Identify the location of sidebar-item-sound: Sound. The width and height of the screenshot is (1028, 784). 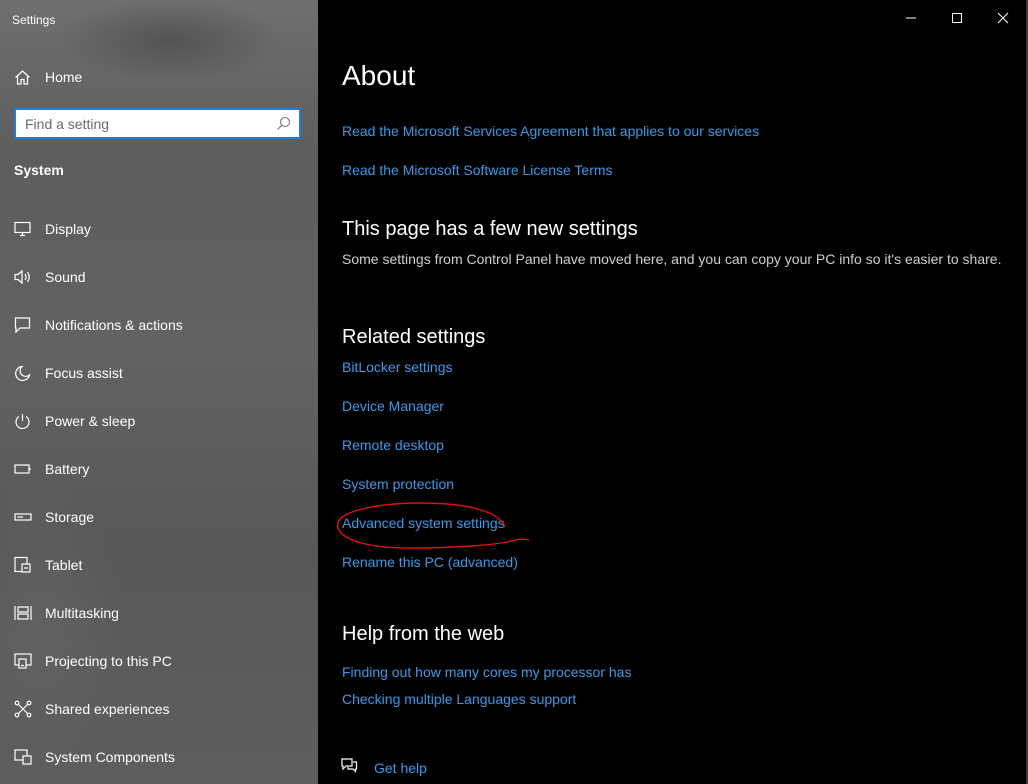
(49, 277).